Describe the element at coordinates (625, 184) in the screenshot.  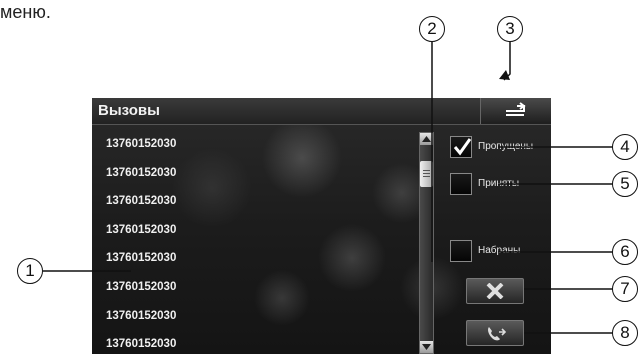
I see `callout-5: 5` at that location.